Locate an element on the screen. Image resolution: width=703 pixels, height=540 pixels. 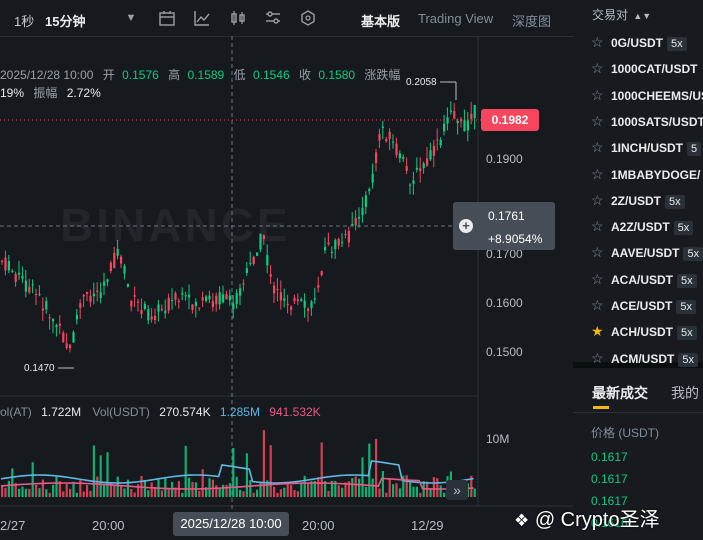
tab-latest-trades: 最新成交 is located at coordinates (620, 393).